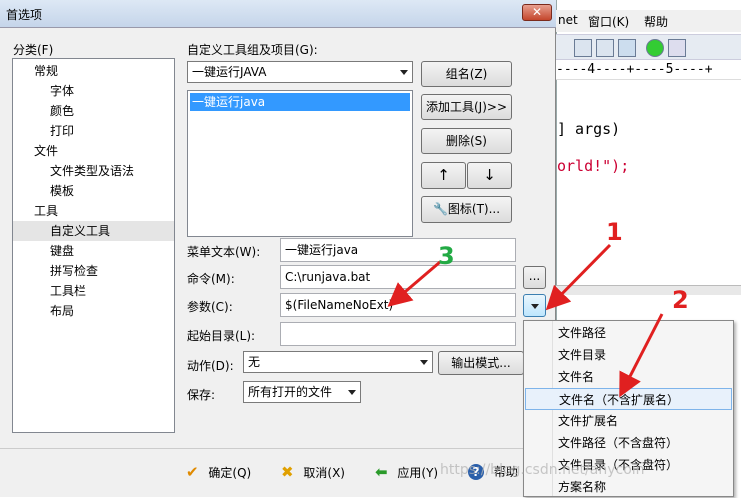 Image resolution: width=741 pixels, height=498 pixels. I want to click on popup-menu-item: 文件名（不含扩展名）, so click(628, 399).